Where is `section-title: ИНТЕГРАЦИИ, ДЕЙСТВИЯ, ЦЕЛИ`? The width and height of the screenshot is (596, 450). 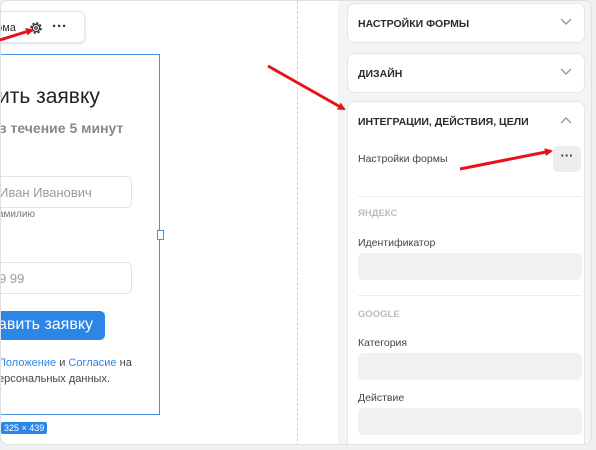 section-title: ИНТЕГРАЦИИ, ДЕЙСТВИЯ, ЦЕЛИ is located at coordinates (443, 122).